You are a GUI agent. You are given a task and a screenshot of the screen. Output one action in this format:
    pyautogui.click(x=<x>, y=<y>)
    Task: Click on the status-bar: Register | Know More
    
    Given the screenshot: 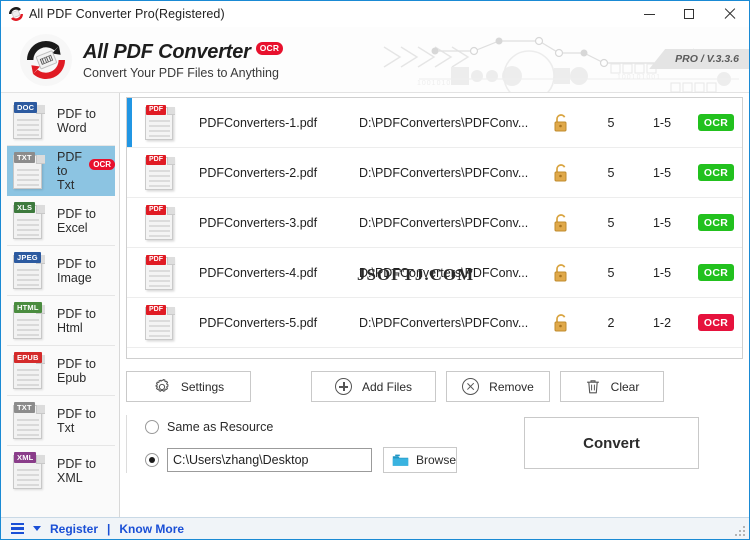 What is the action you would take?
    pyautogui.click(x=375, y=528)
    